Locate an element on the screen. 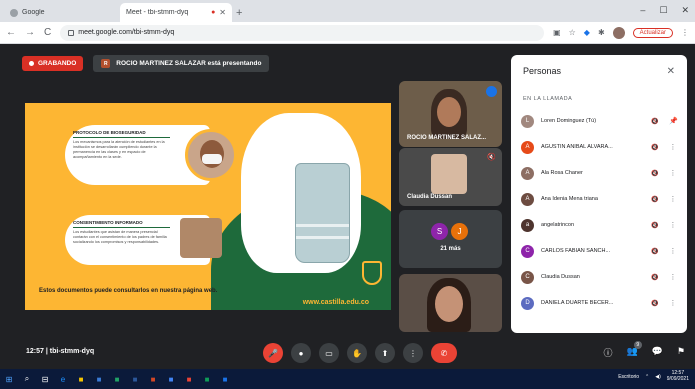 Image resolution: width=695 pixels, height=389 pixels. taskbar-app-icon: e is located at coordinates (63, 379).